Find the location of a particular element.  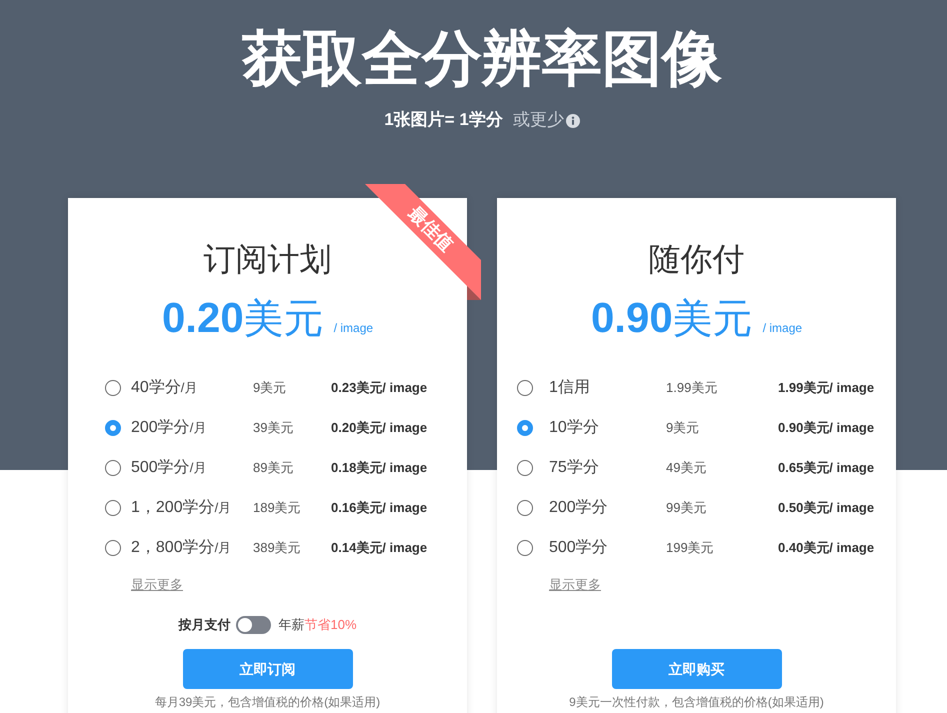

price-amount: 0.20 is located at coordinates (203, 318).